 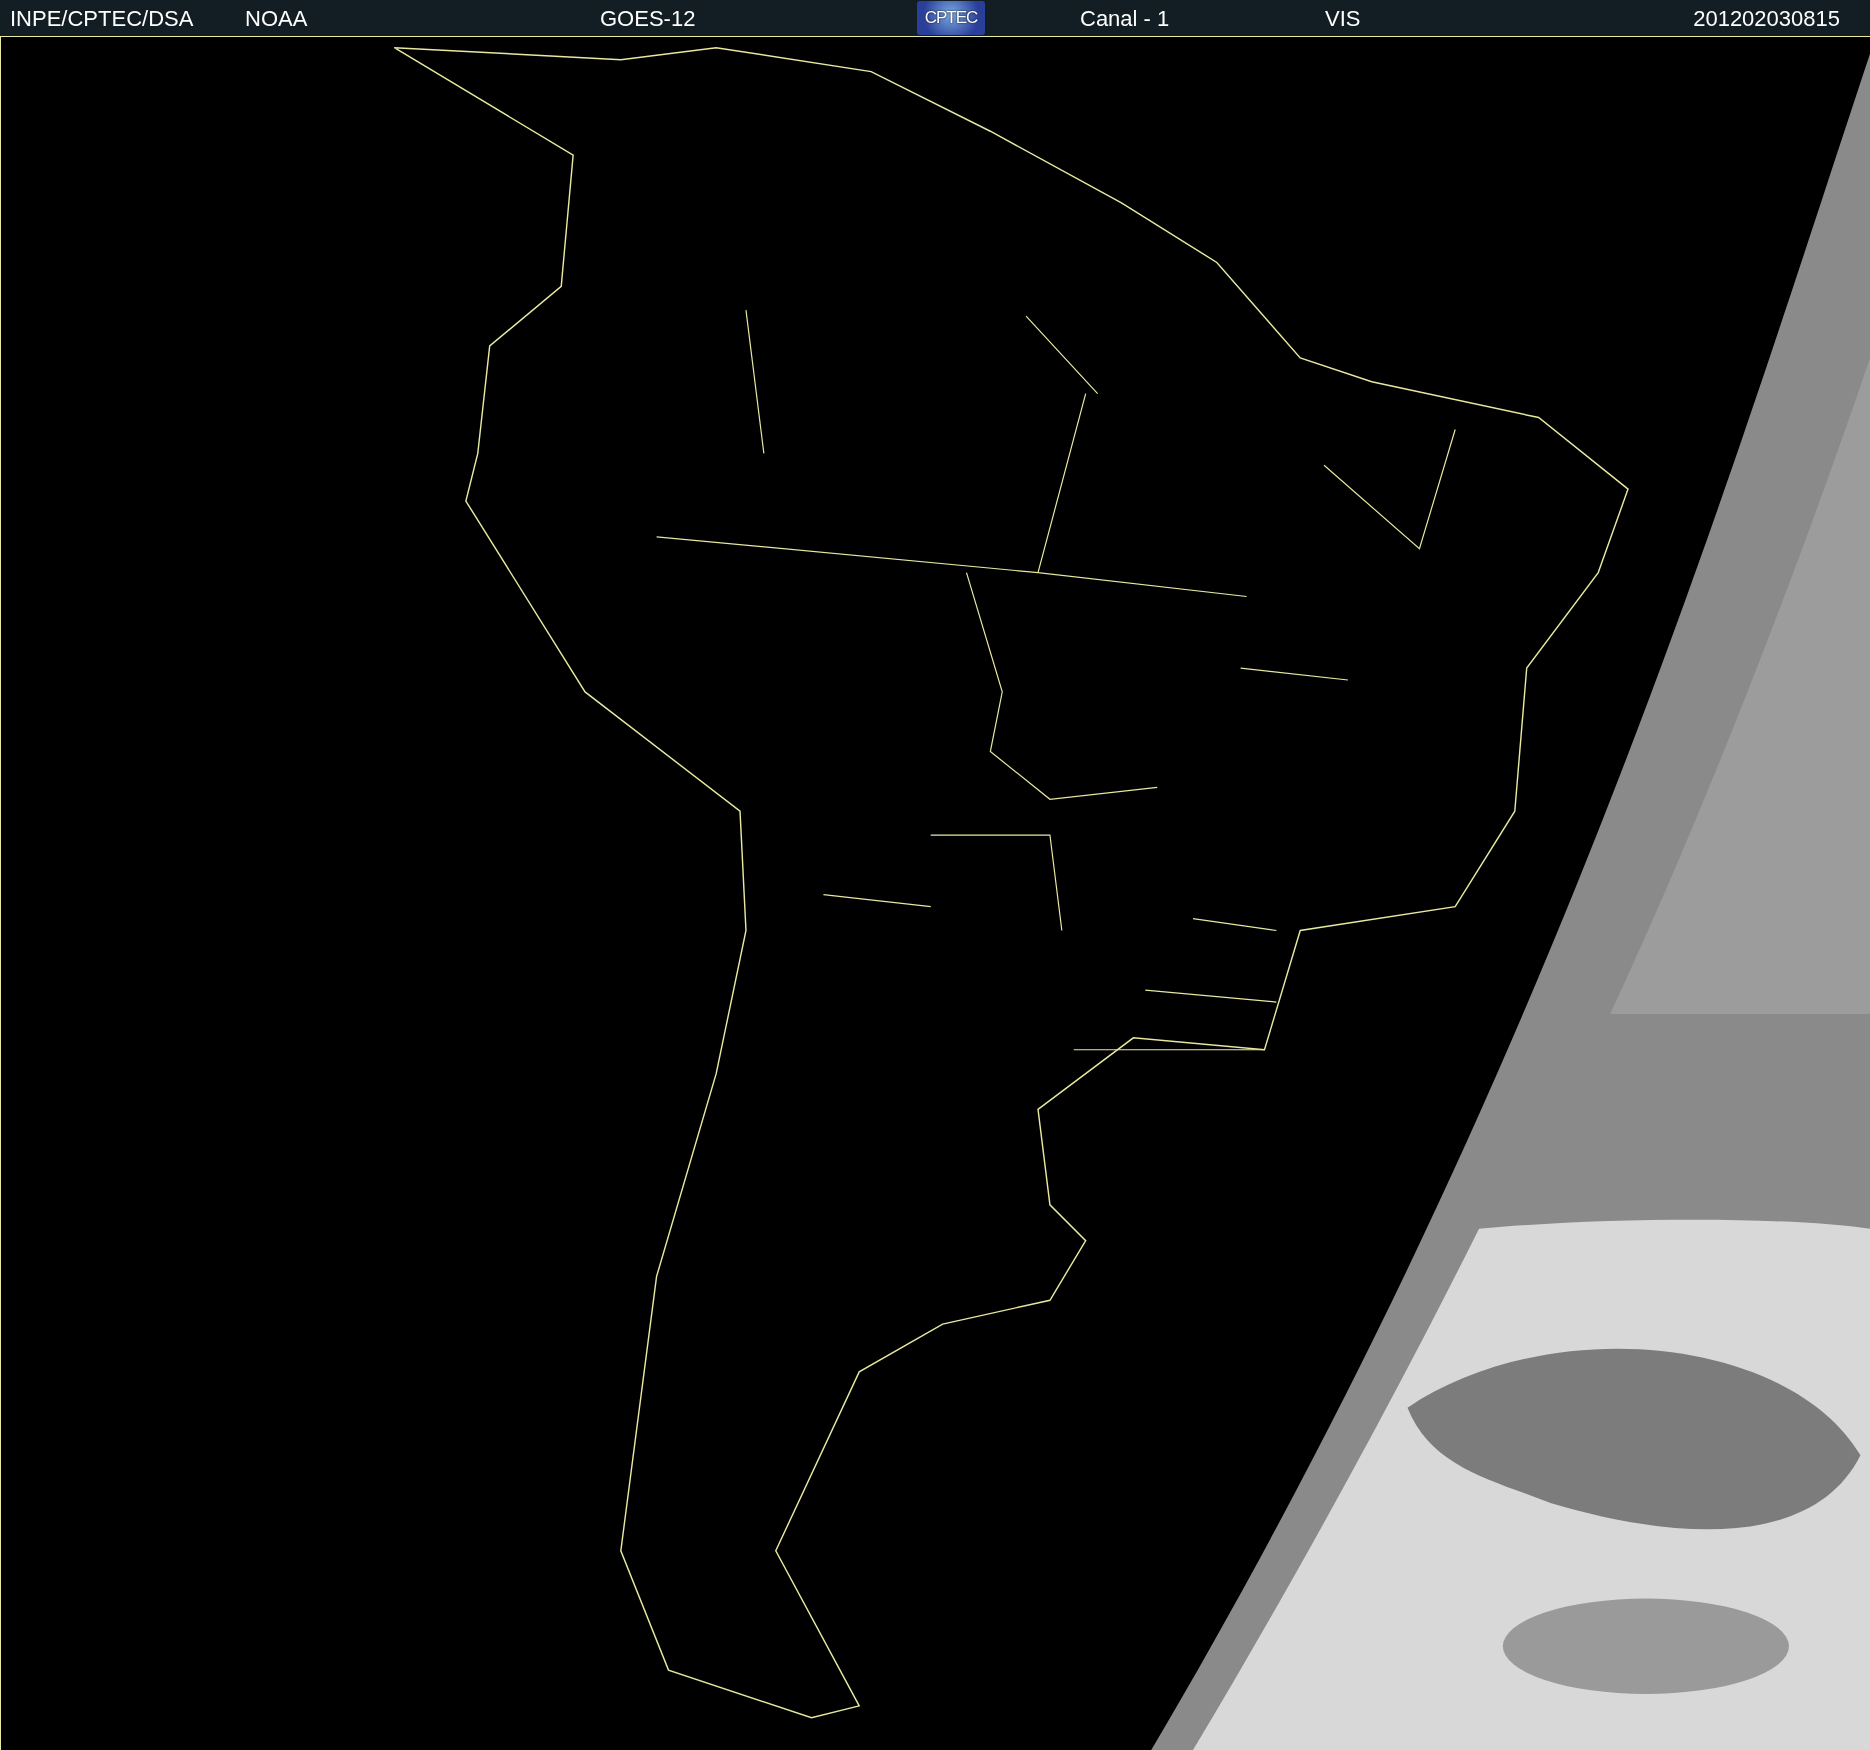 What do you see at coordinates (102, 18) in the screenshot?
I see `header-label: INPE/CPTEC/DSA` at bounding box center [102, 18].